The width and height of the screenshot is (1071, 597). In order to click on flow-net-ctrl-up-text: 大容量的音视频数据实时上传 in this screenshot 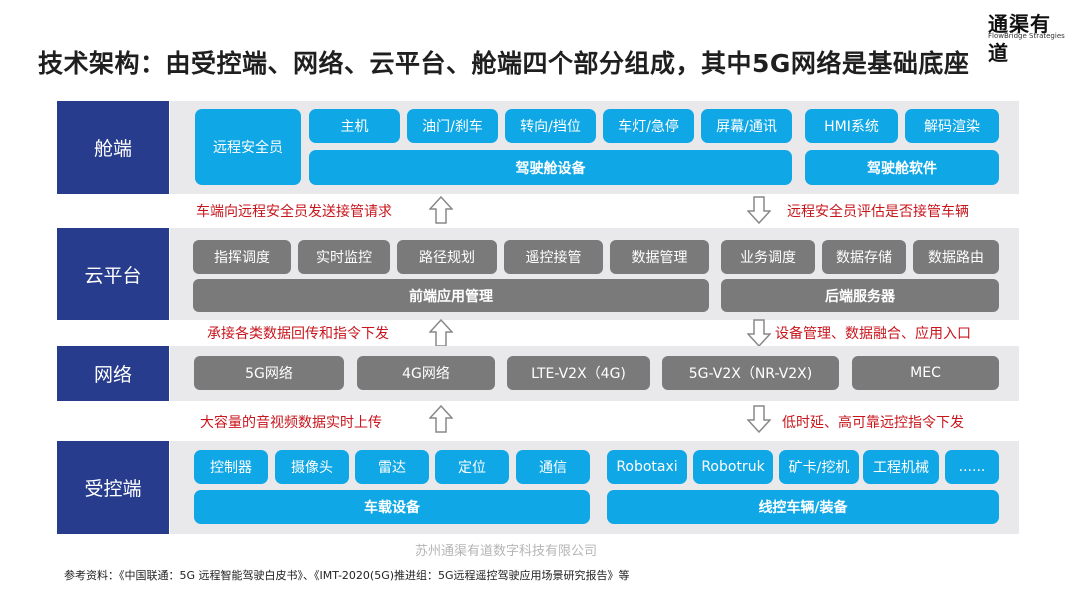, I will do `click(291, 423)`.